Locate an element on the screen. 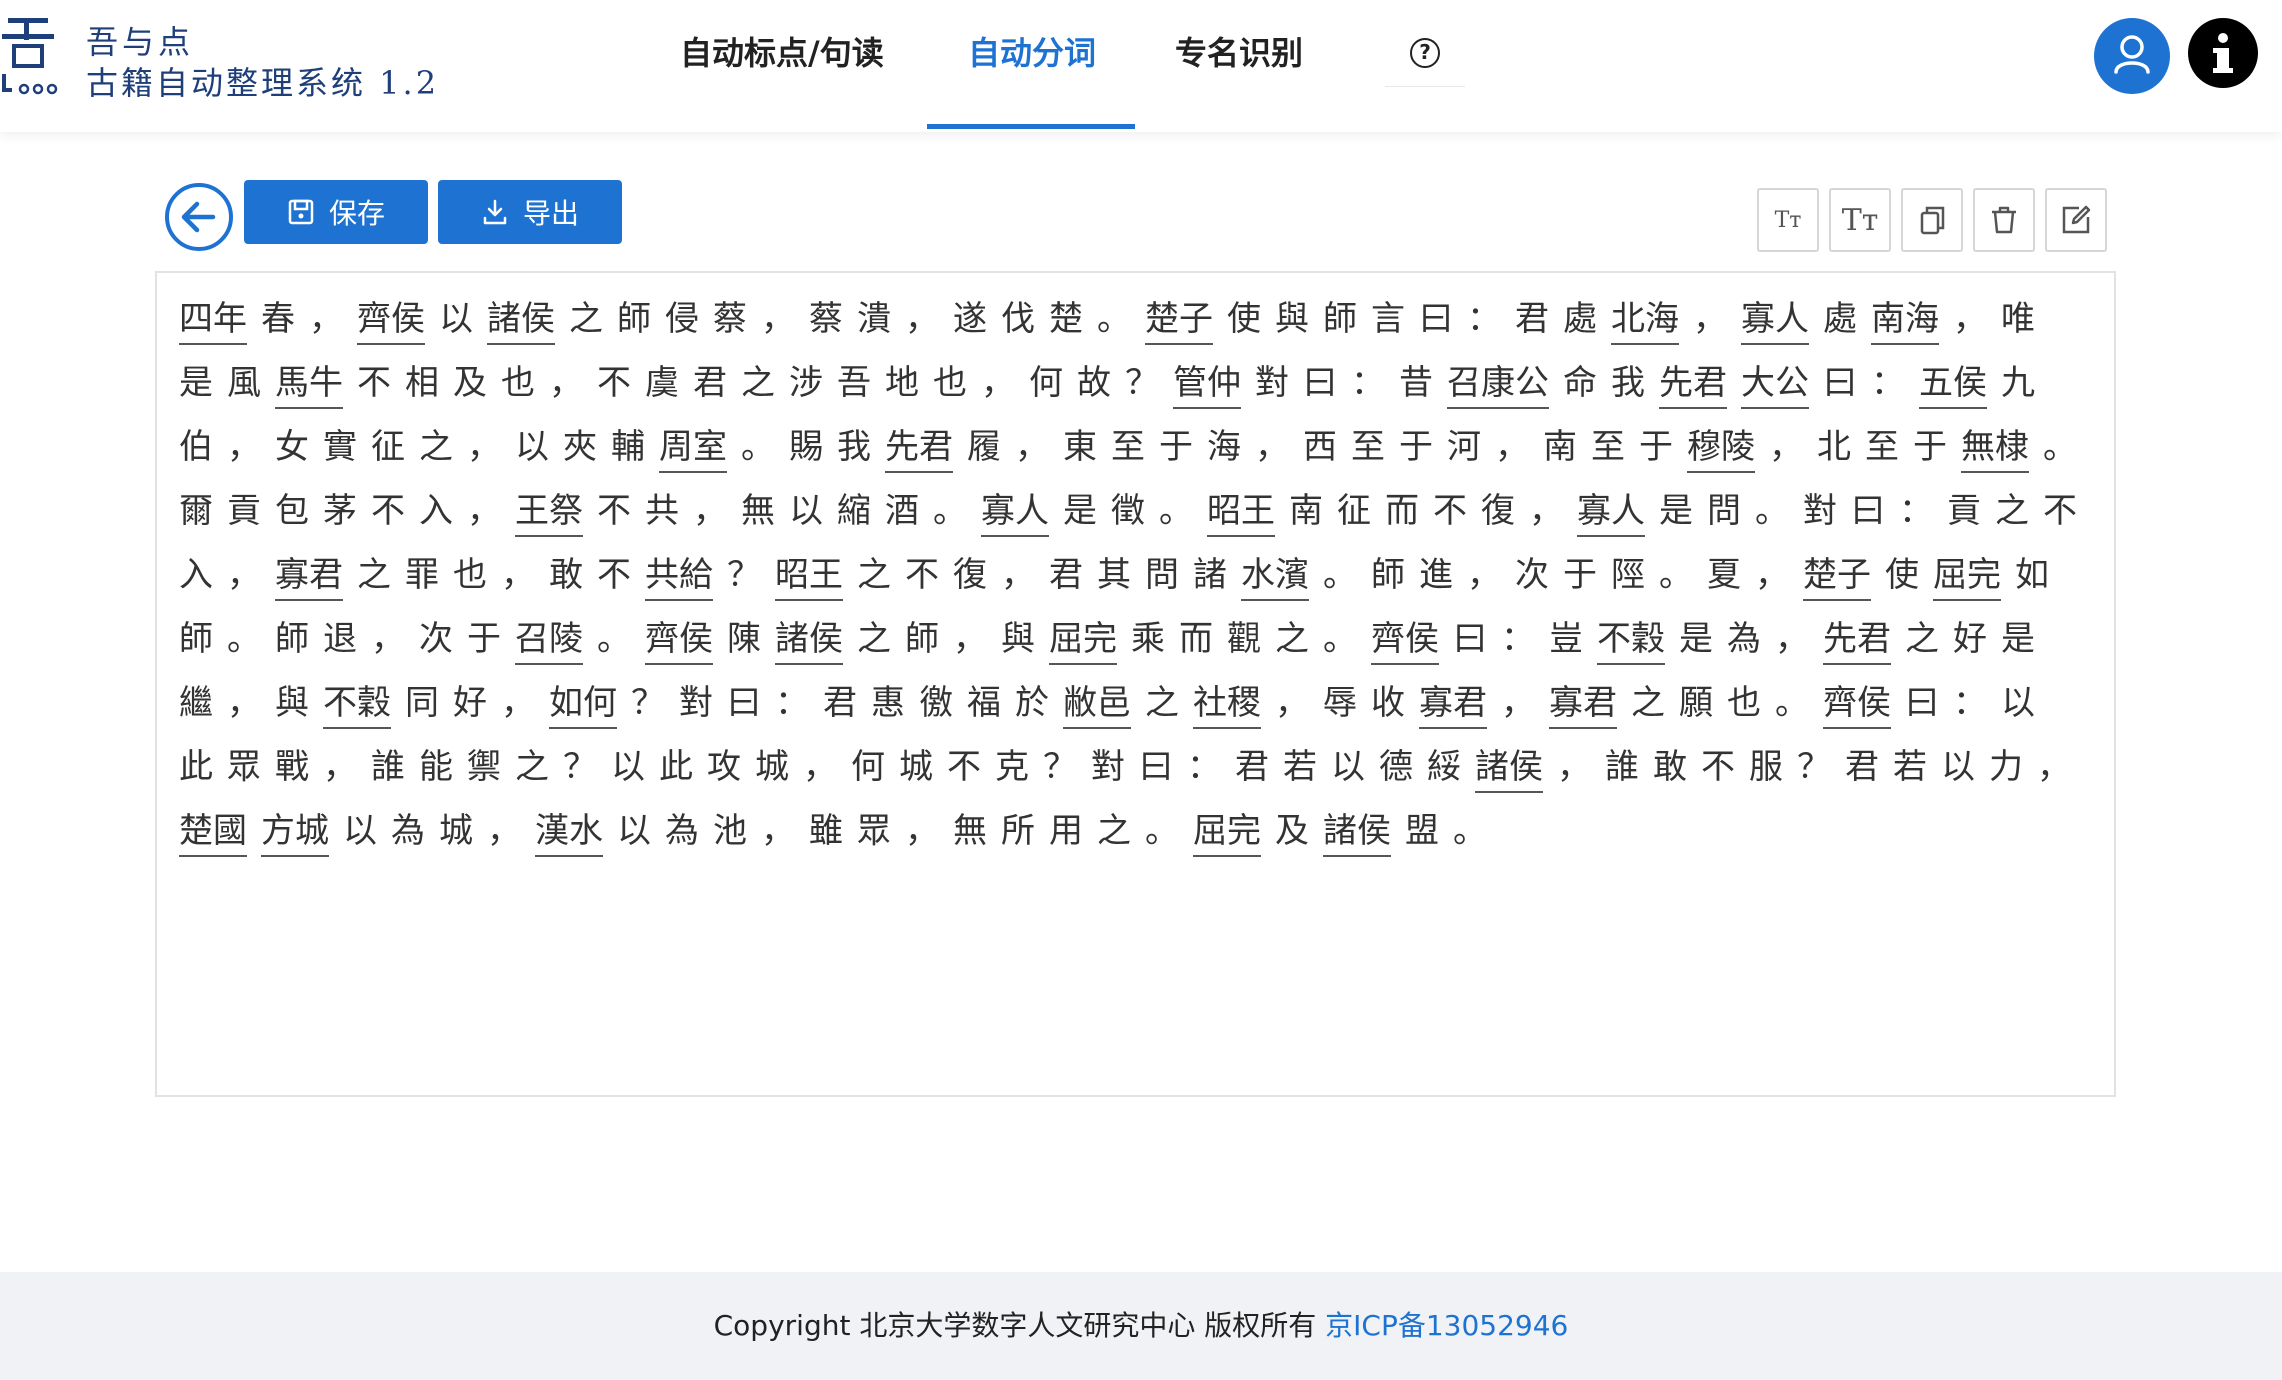 Image resolution: width=2282 pixels, height=1380 pixels. single-char: 履 is located at coordinates (984, 447).